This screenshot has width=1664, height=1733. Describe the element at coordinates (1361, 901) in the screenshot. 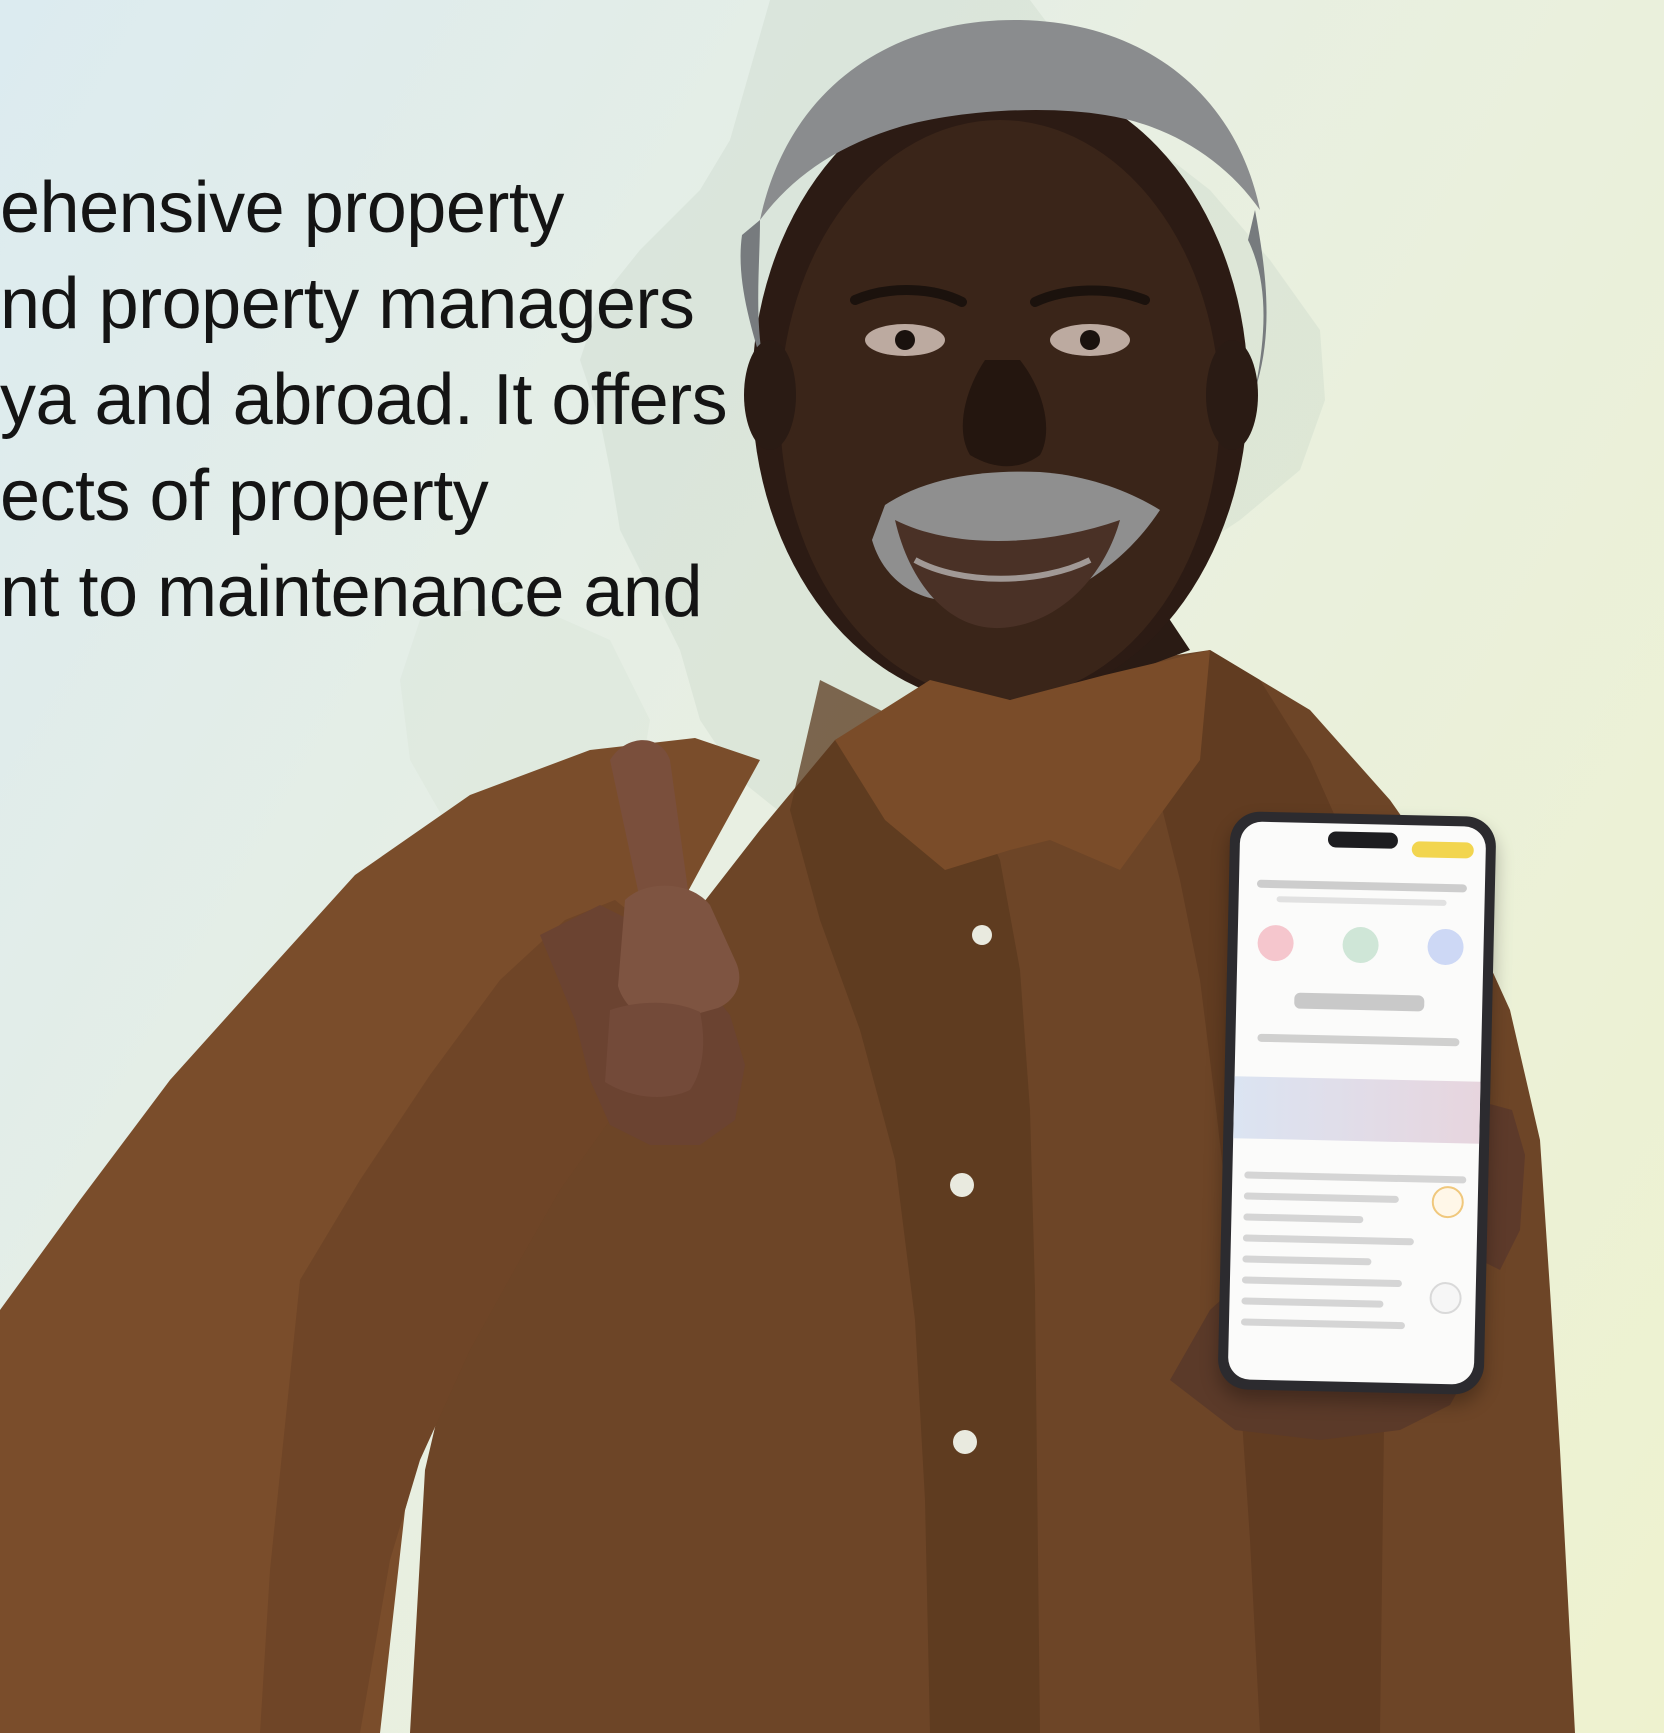

I see `phone-subtitle-placeholder` at that location.